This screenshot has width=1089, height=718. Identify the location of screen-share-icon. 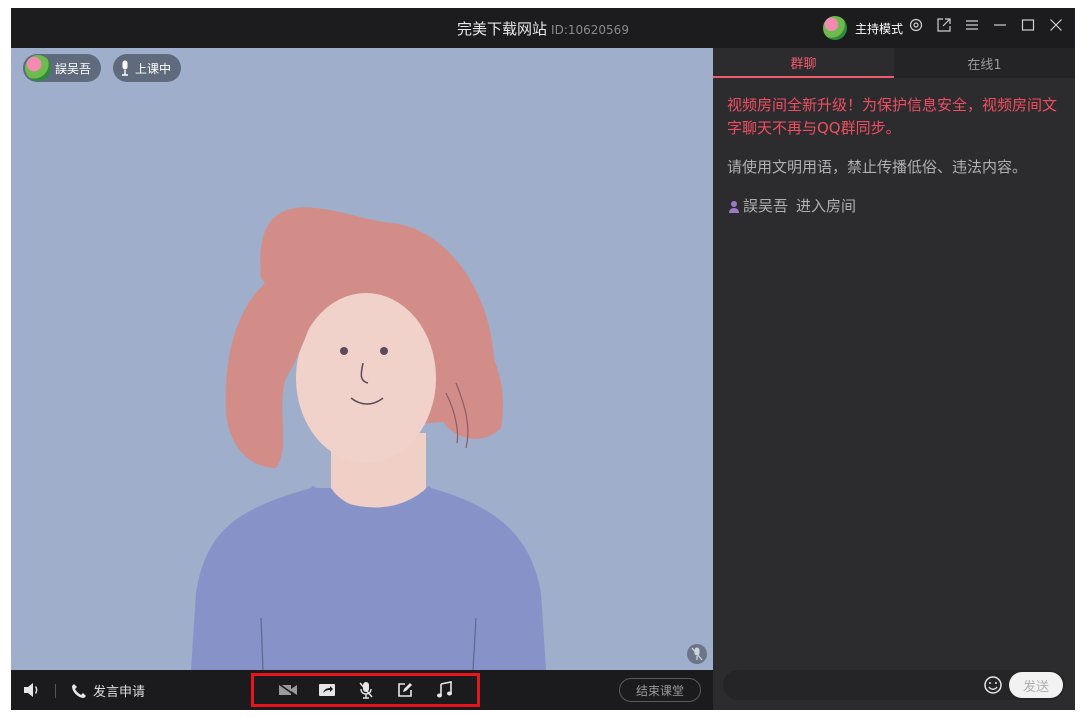
(327, 690).